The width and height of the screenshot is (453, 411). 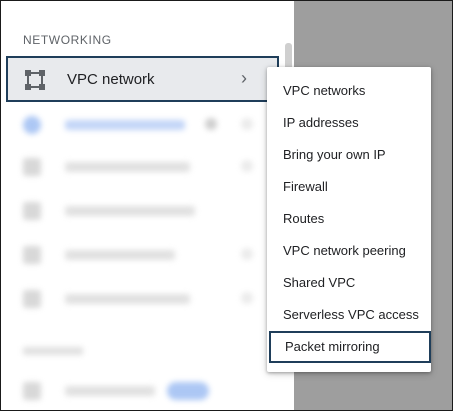 I want to click on sidebar-item-label: VPC network, so click(x=111, y=79).